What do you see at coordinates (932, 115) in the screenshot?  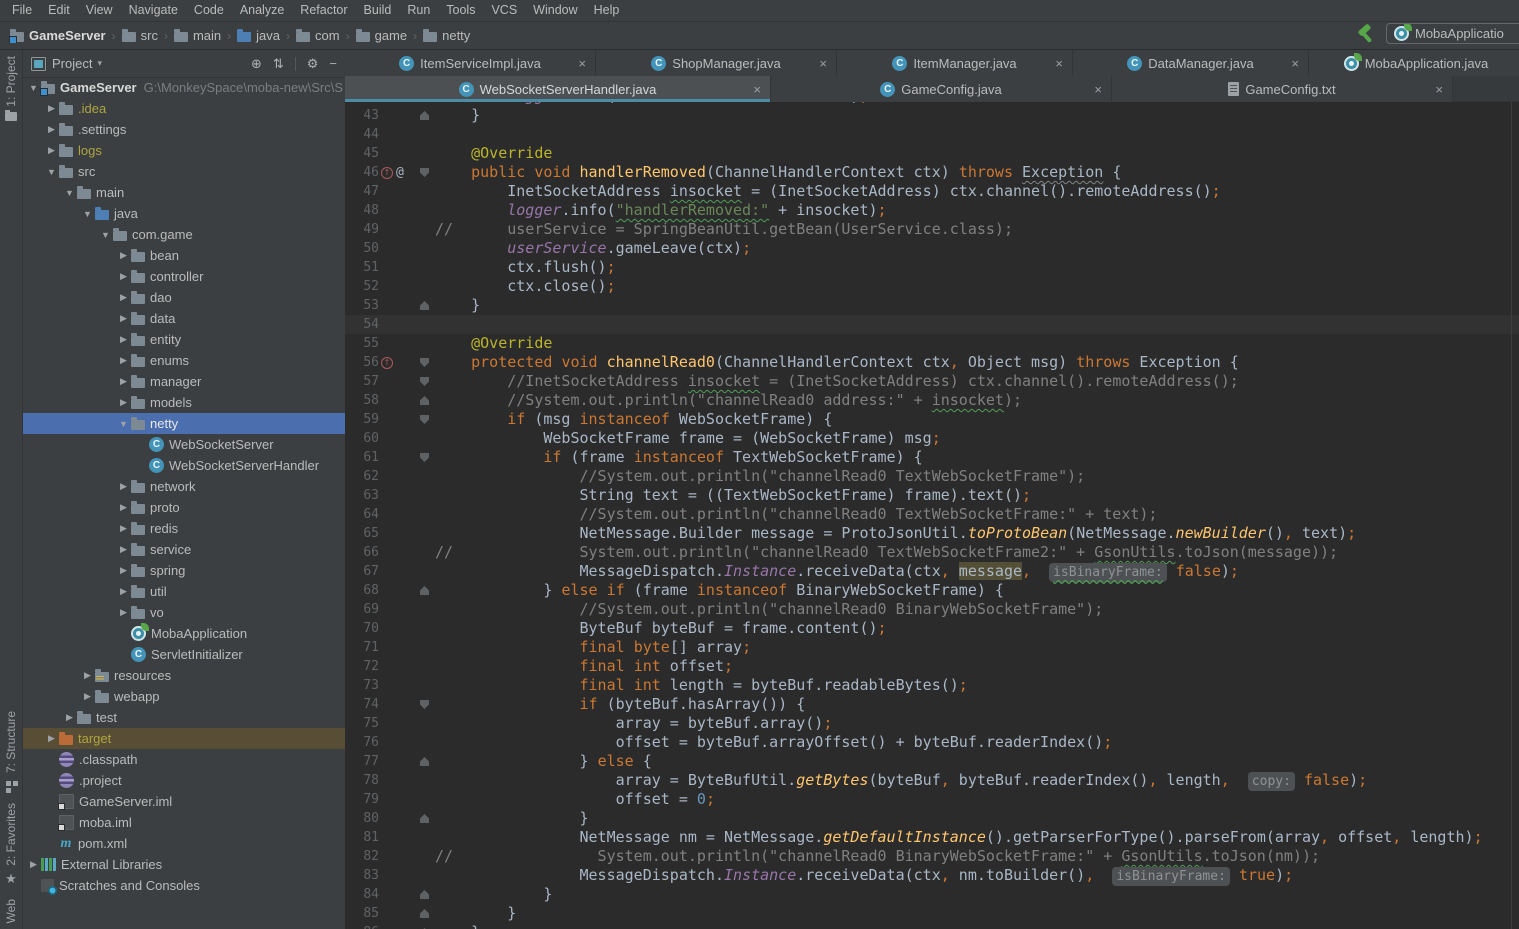 I see `code-line-43: 43 }` at bounding box center [932, 115].